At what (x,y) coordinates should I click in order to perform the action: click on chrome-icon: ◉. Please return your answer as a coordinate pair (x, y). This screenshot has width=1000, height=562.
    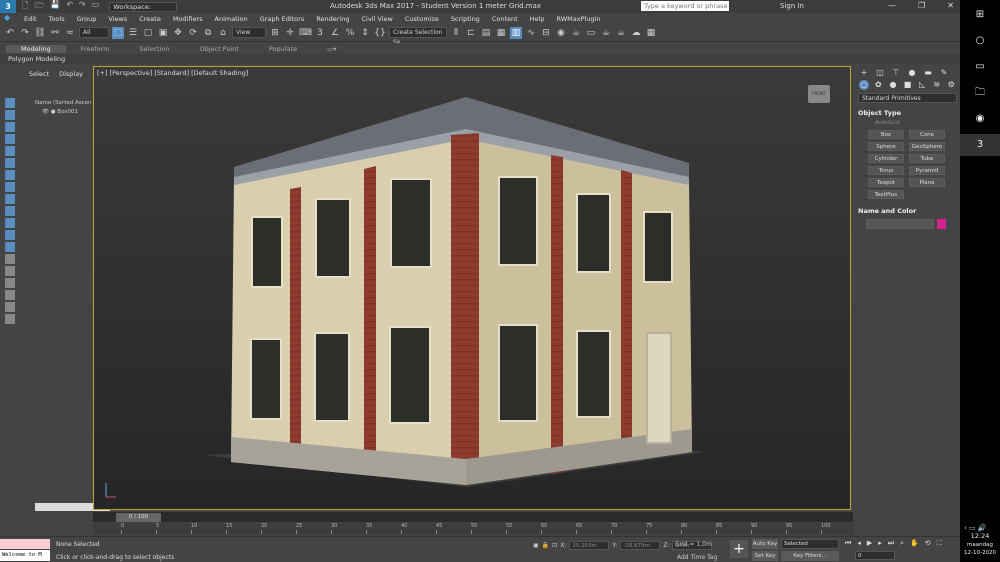
    Looking at the image, I should click on (980, 119).